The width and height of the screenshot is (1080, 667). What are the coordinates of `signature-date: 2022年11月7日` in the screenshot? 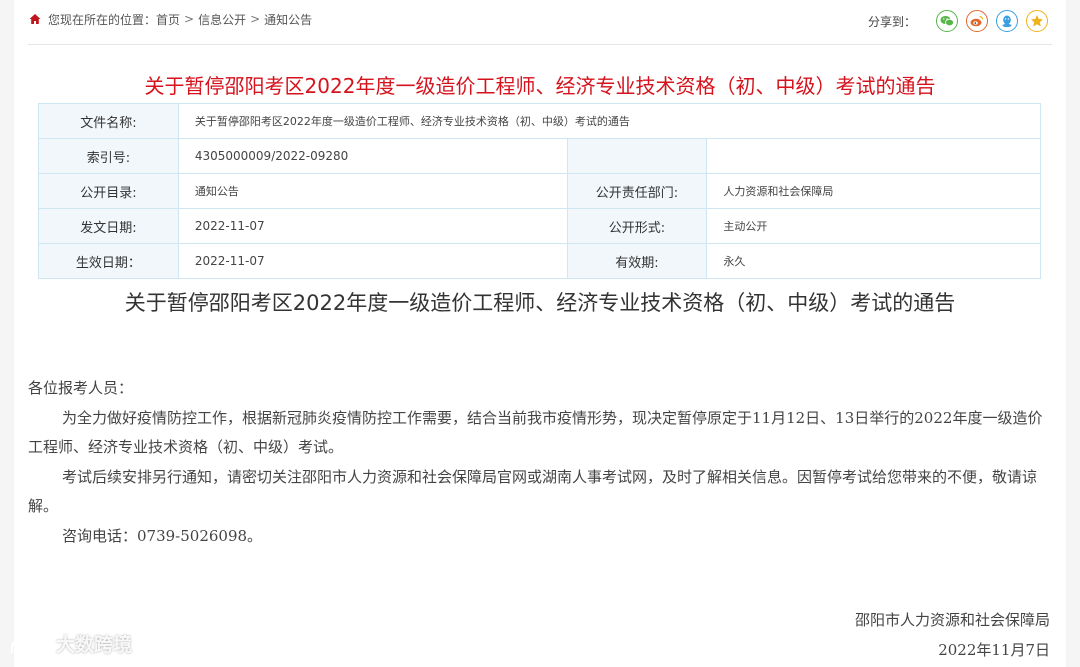 It's located at (994, 649).